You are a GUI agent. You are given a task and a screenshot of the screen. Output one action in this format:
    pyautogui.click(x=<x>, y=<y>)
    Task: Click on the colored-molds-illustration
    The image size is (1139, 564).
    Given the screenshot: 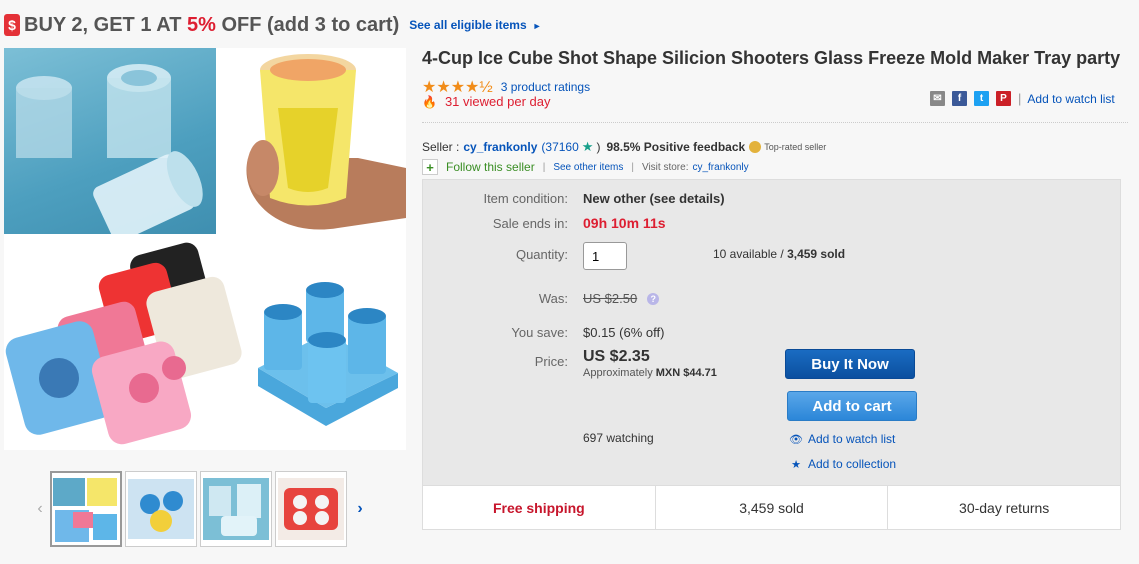 What is the action you would take?
    pyautogui.click(x=123, y=343)
    